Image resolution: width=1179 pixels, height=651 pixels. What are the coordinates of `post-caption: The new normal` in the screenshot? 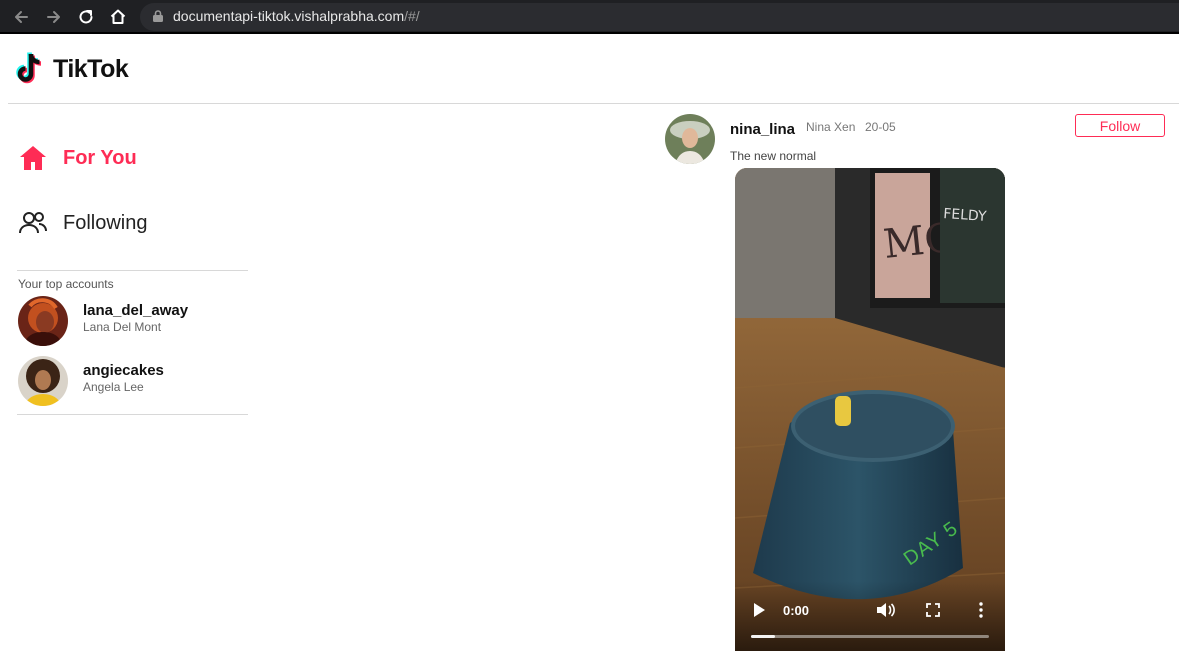 It's located at (773, 156).